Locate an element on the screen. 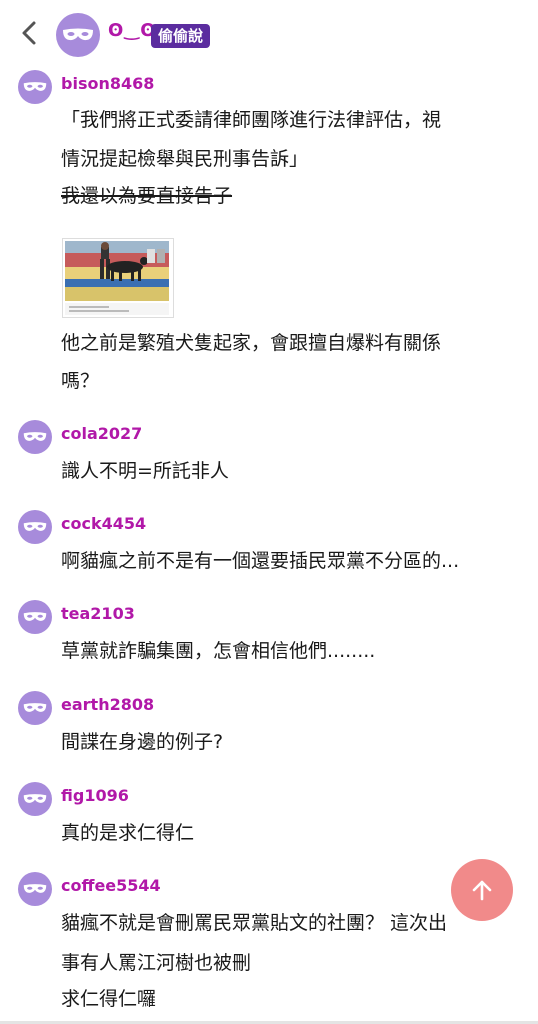  username: cock4454 is located at coordinates (103, 523).